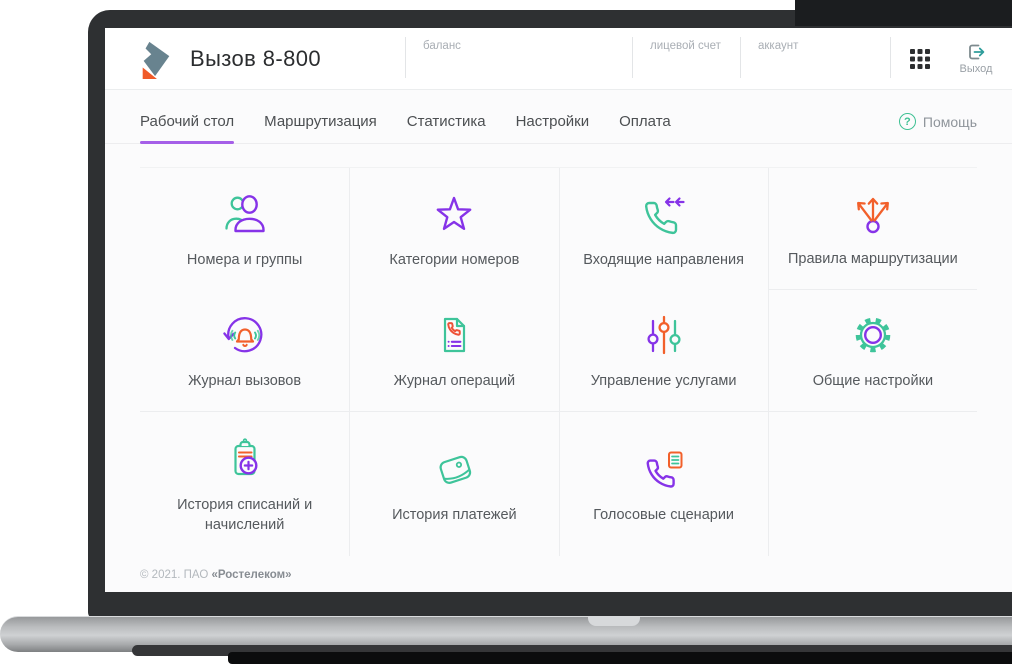 Image resolution: width=1012 pixels, height=667 pixels. I want to click on tile-operations-log: Журнал операций, so click(454, 351).